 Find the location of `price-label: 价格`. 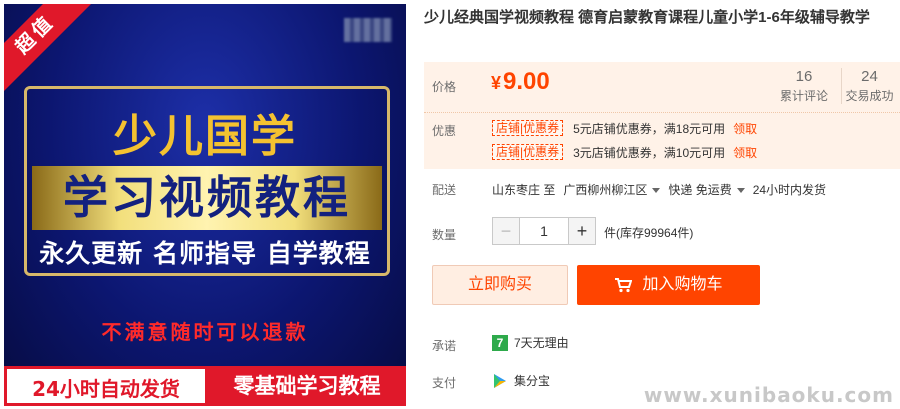

price-label: 价格 is located at coordinates (444, 87).